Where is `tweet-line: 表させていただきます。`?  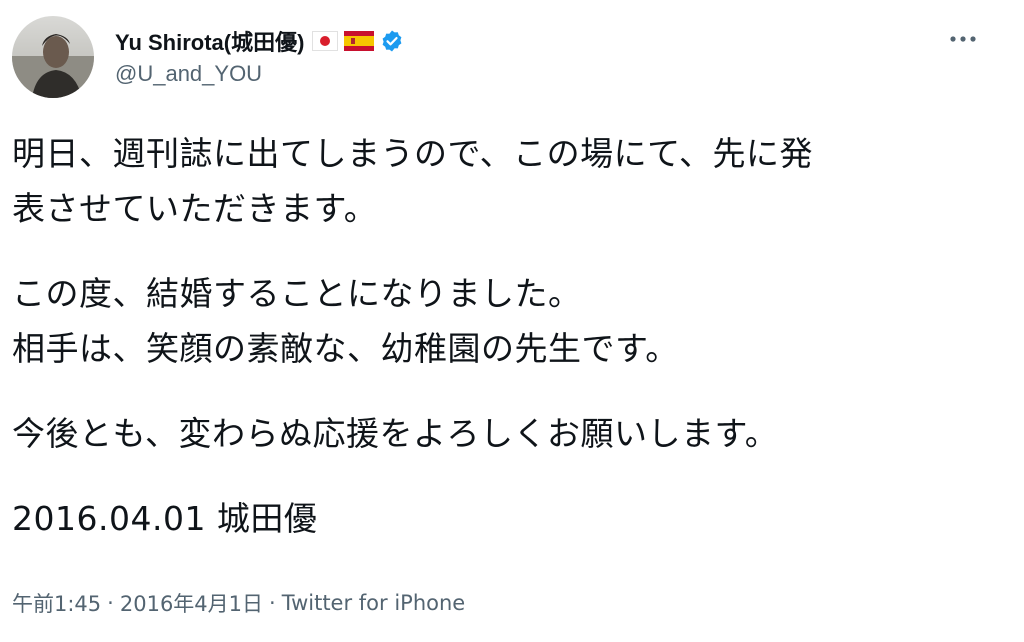 tweet-line: 表させていただきます。 is located at coordinates (195, 208).